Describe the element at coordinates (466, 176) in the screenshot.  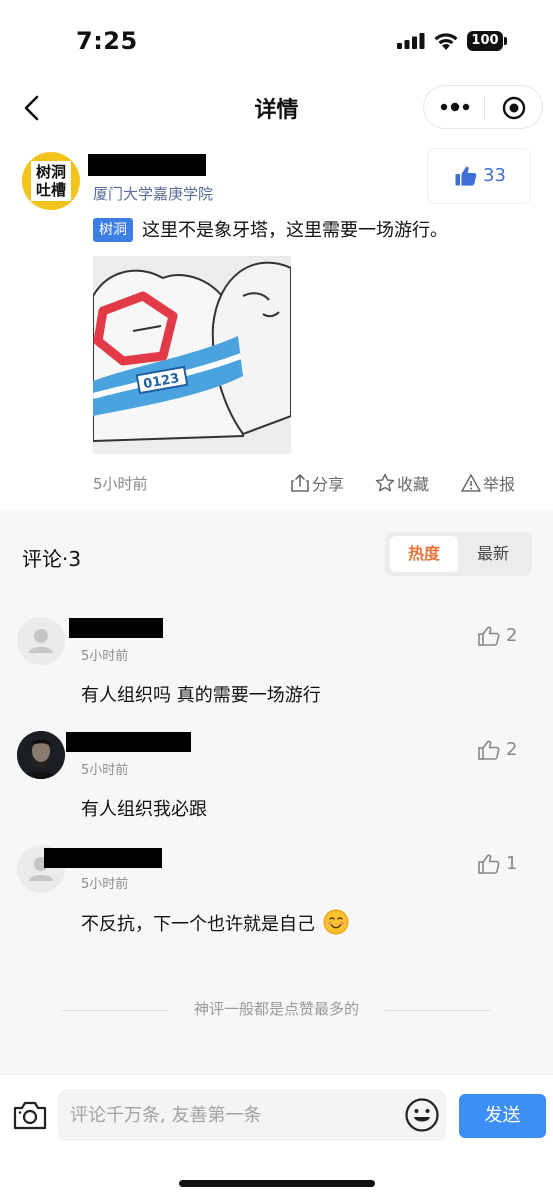
I see `thumbs-up-icon` at that location.